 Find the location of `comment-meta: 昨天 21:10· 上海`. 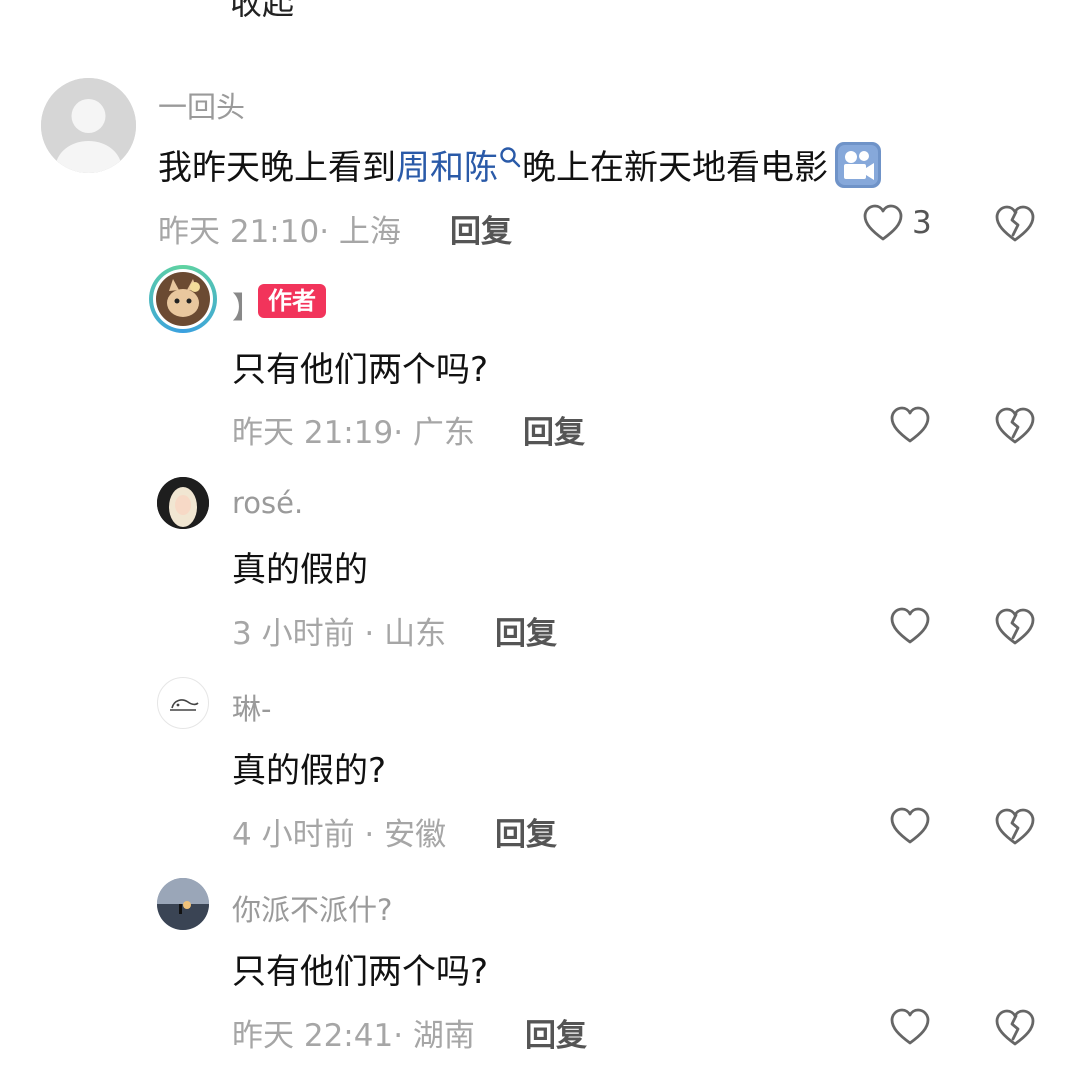

comment-meta: 昨天 21:10· 上海 is located at coordinates (279, 232).